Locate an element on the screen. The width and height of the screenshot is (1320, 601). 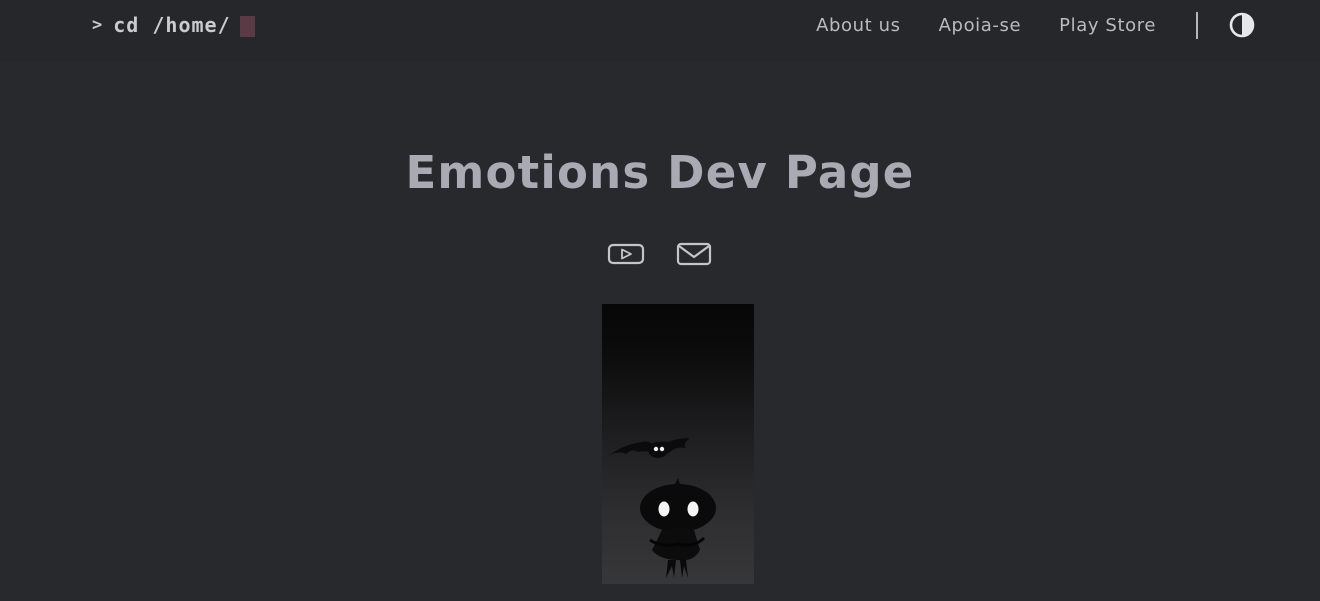
nav-link-apoia-se: Apoia-se is located at coordinates (980, 25).